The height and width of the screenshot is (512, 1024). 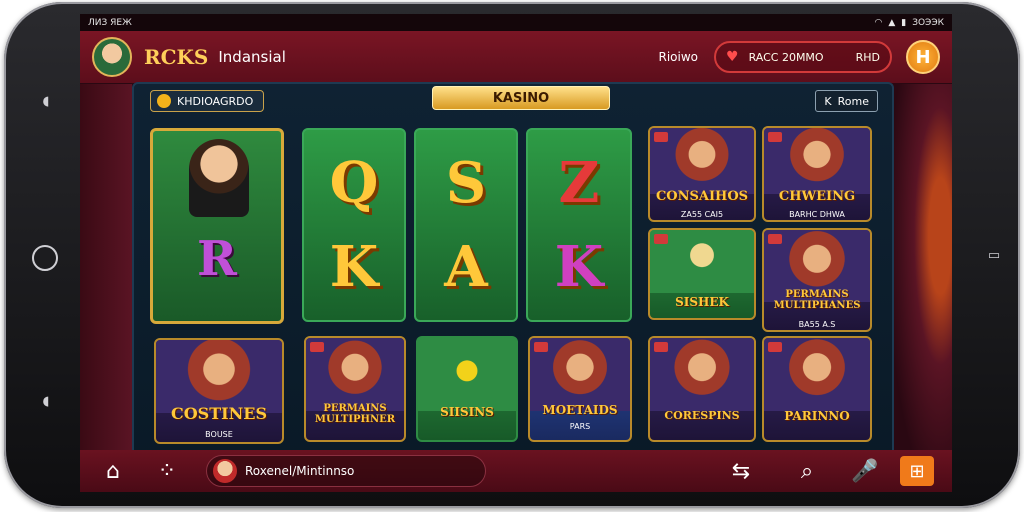 What do you see at coordinates (878, 22) in the screenshot?
I see `wifi-icon: ◠` at bounding box center [878, 22].